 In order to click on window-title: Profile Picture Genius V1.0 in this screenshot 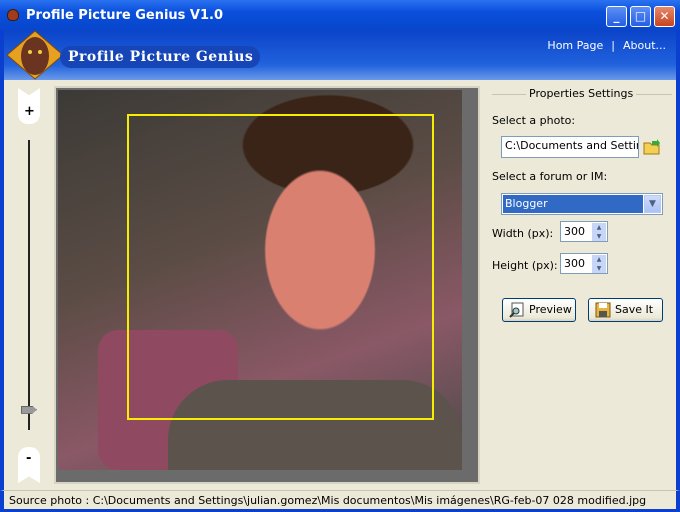, I will do `click(125, 15)`.